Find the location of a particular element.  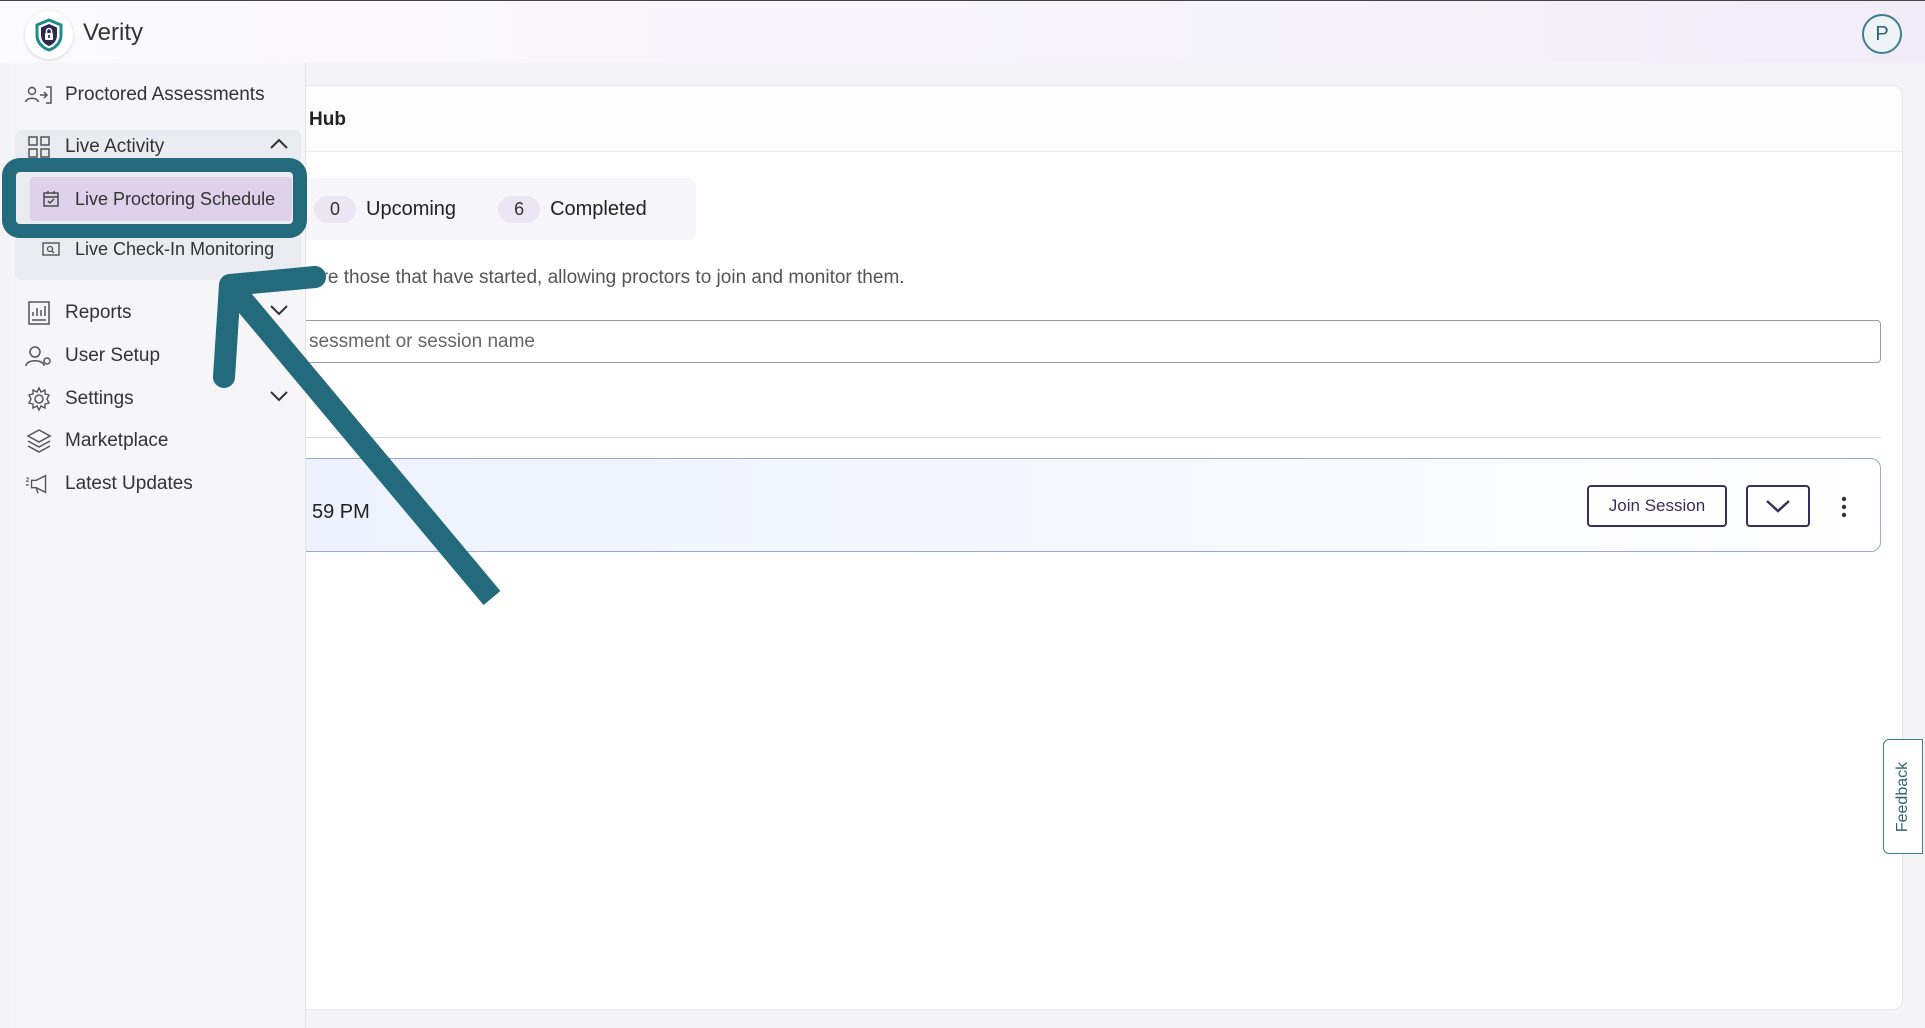

tab-upcoming-label: Upcoming is located at coordinates (411, 208).